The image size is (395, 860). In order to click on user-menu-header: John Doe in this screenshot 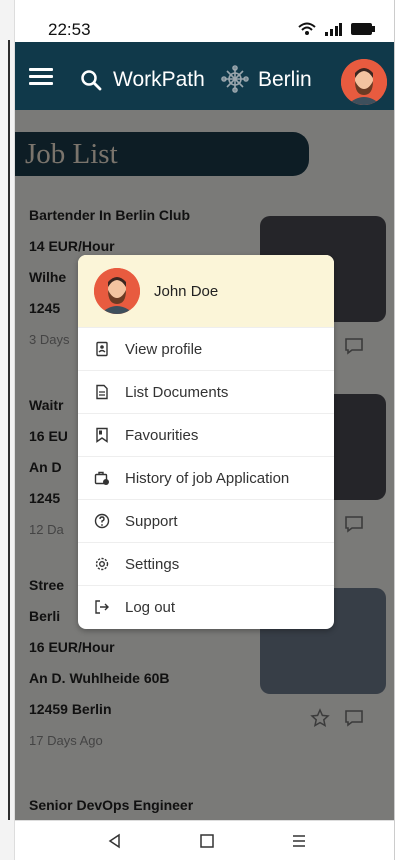, I will do `click(206, 291)`.